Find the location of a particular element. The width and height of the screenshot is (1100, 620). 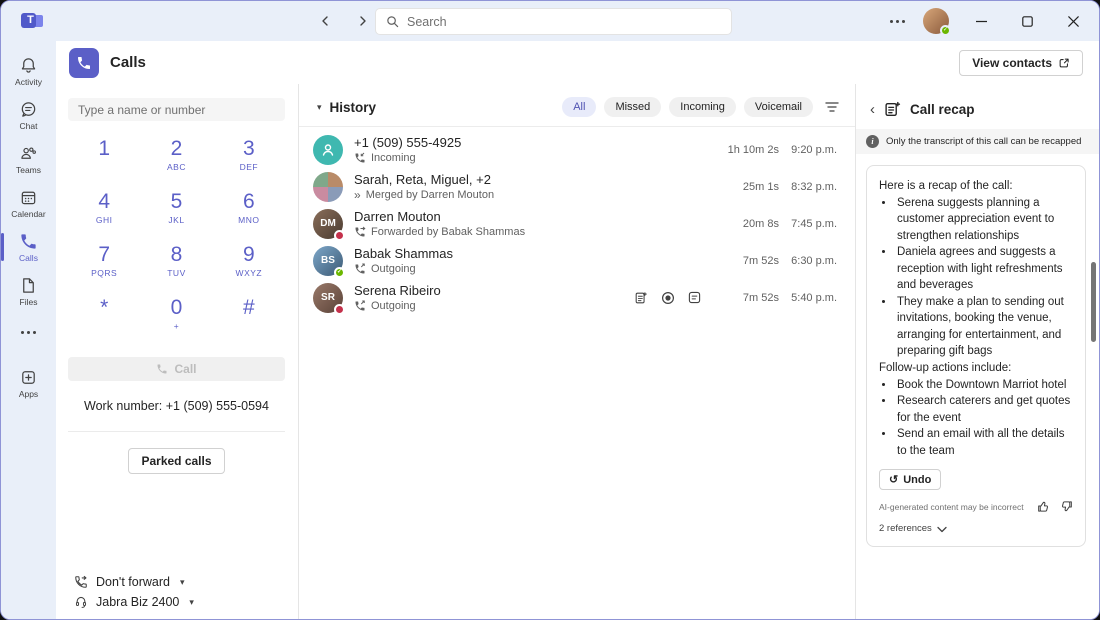

call-button: Call is located at coordinates (176, 369).